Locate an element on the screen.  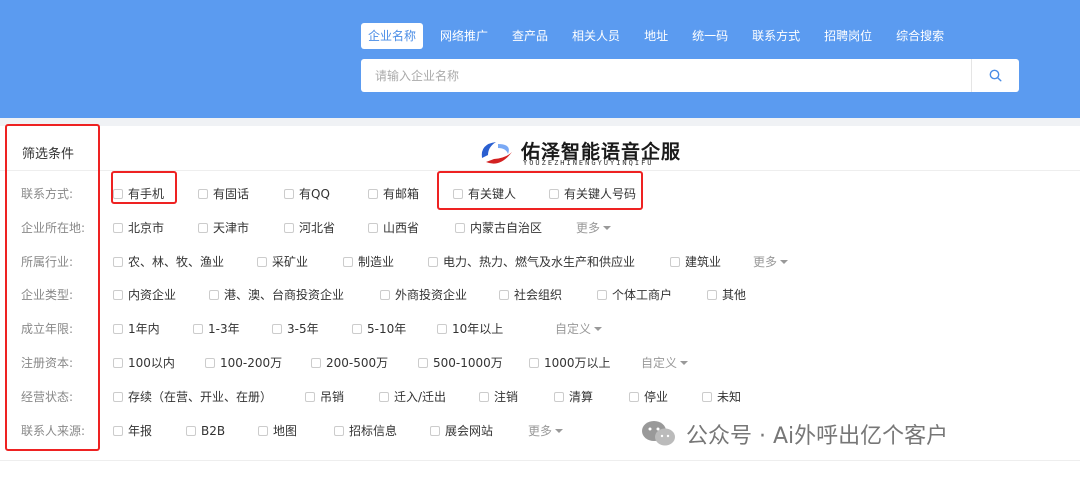
filter-option: 有邮箱 is located at coordinates (393, 194).